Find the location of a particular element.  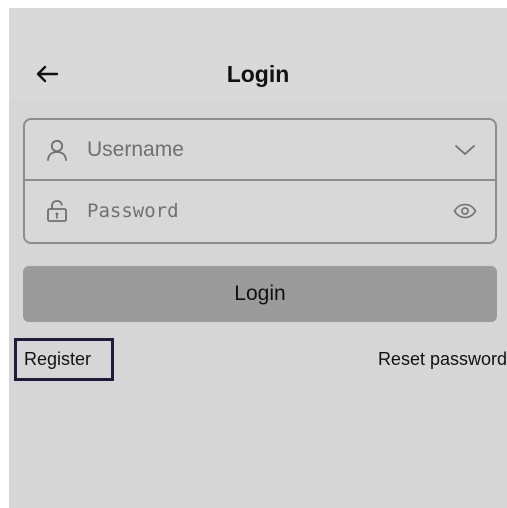

password-field is located at coordinates (260, 211).